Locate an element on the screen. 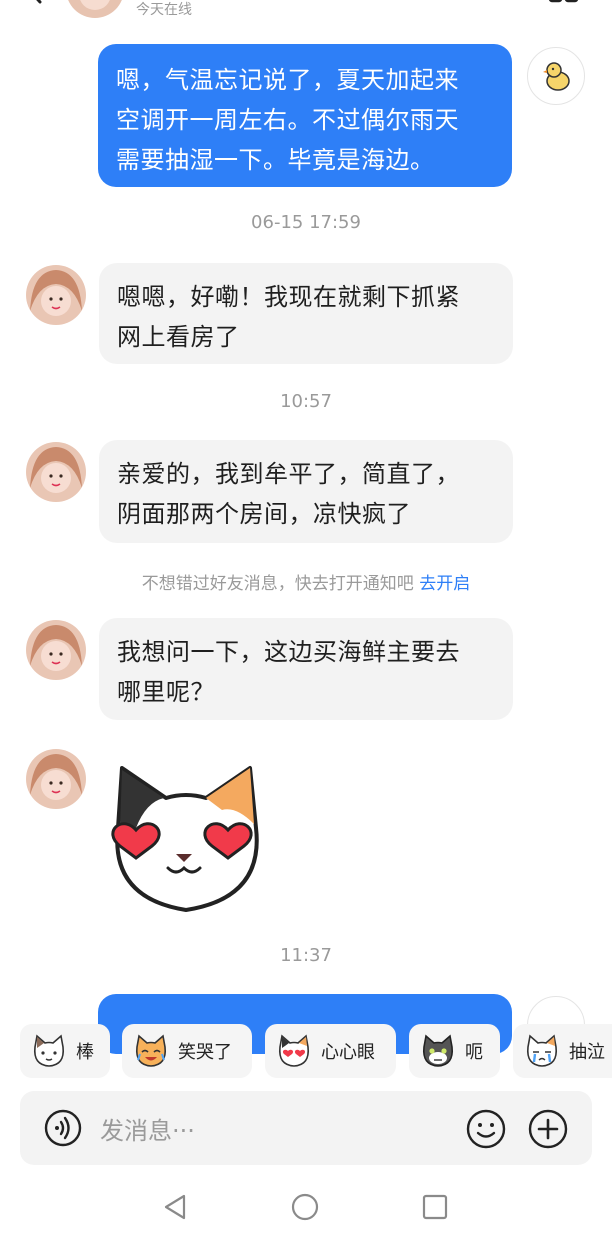  notification-tip-text: 不想错过好友消息，快去打开通知吧 is located at coordinates (280, 584).